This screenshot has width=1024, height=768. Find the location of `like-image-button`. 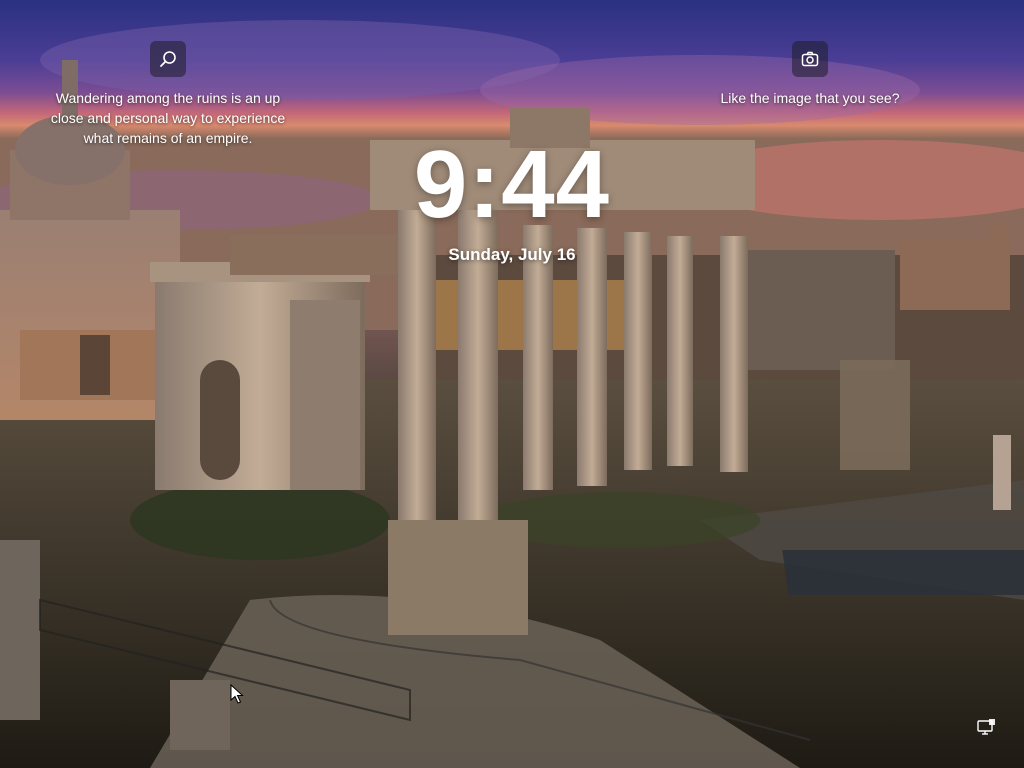

like-image-button is located at coordinates (810, 59).